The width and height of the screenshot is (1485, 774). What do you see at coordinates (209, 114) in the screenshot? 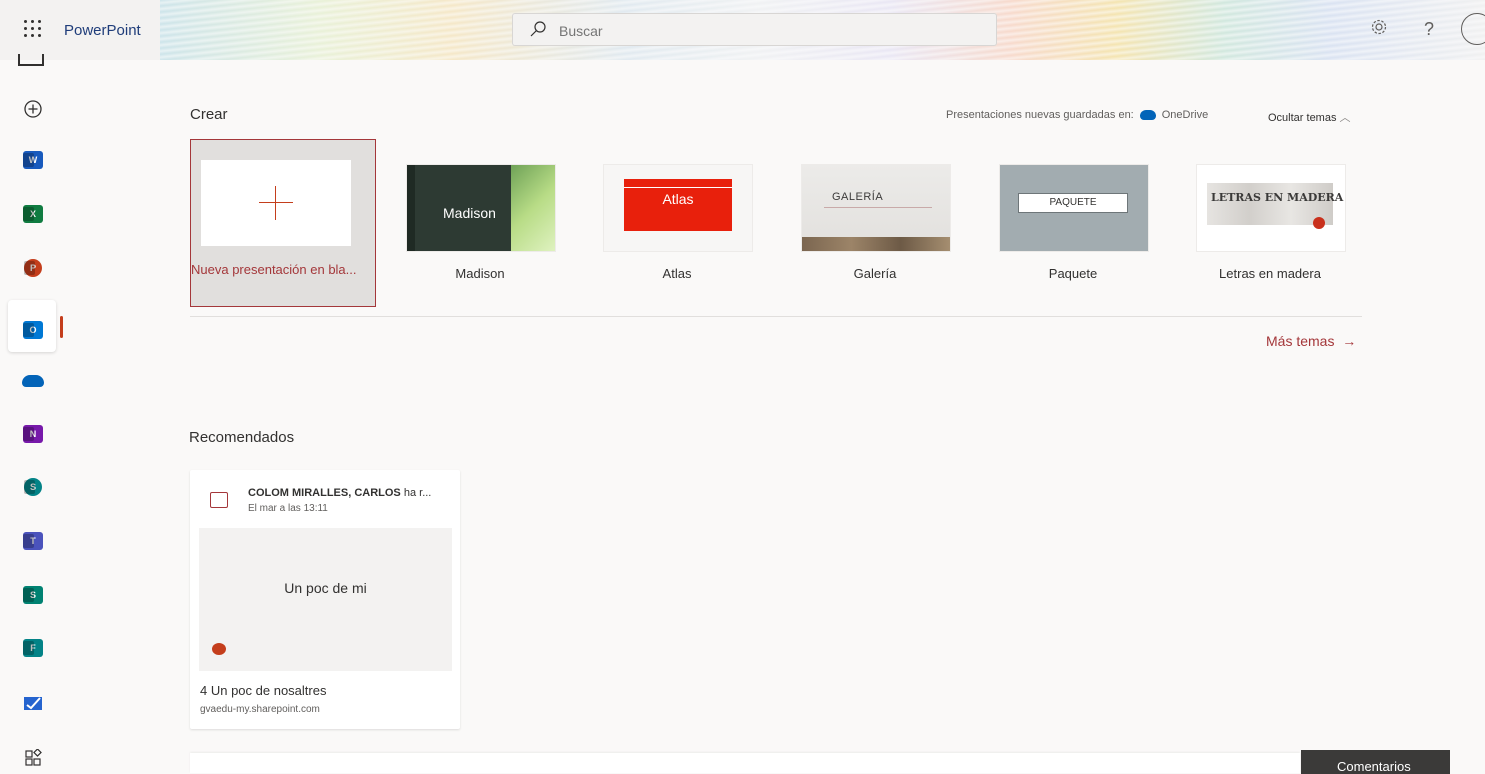
I see `create-heading: Crear` at bounding box center [209, 114].